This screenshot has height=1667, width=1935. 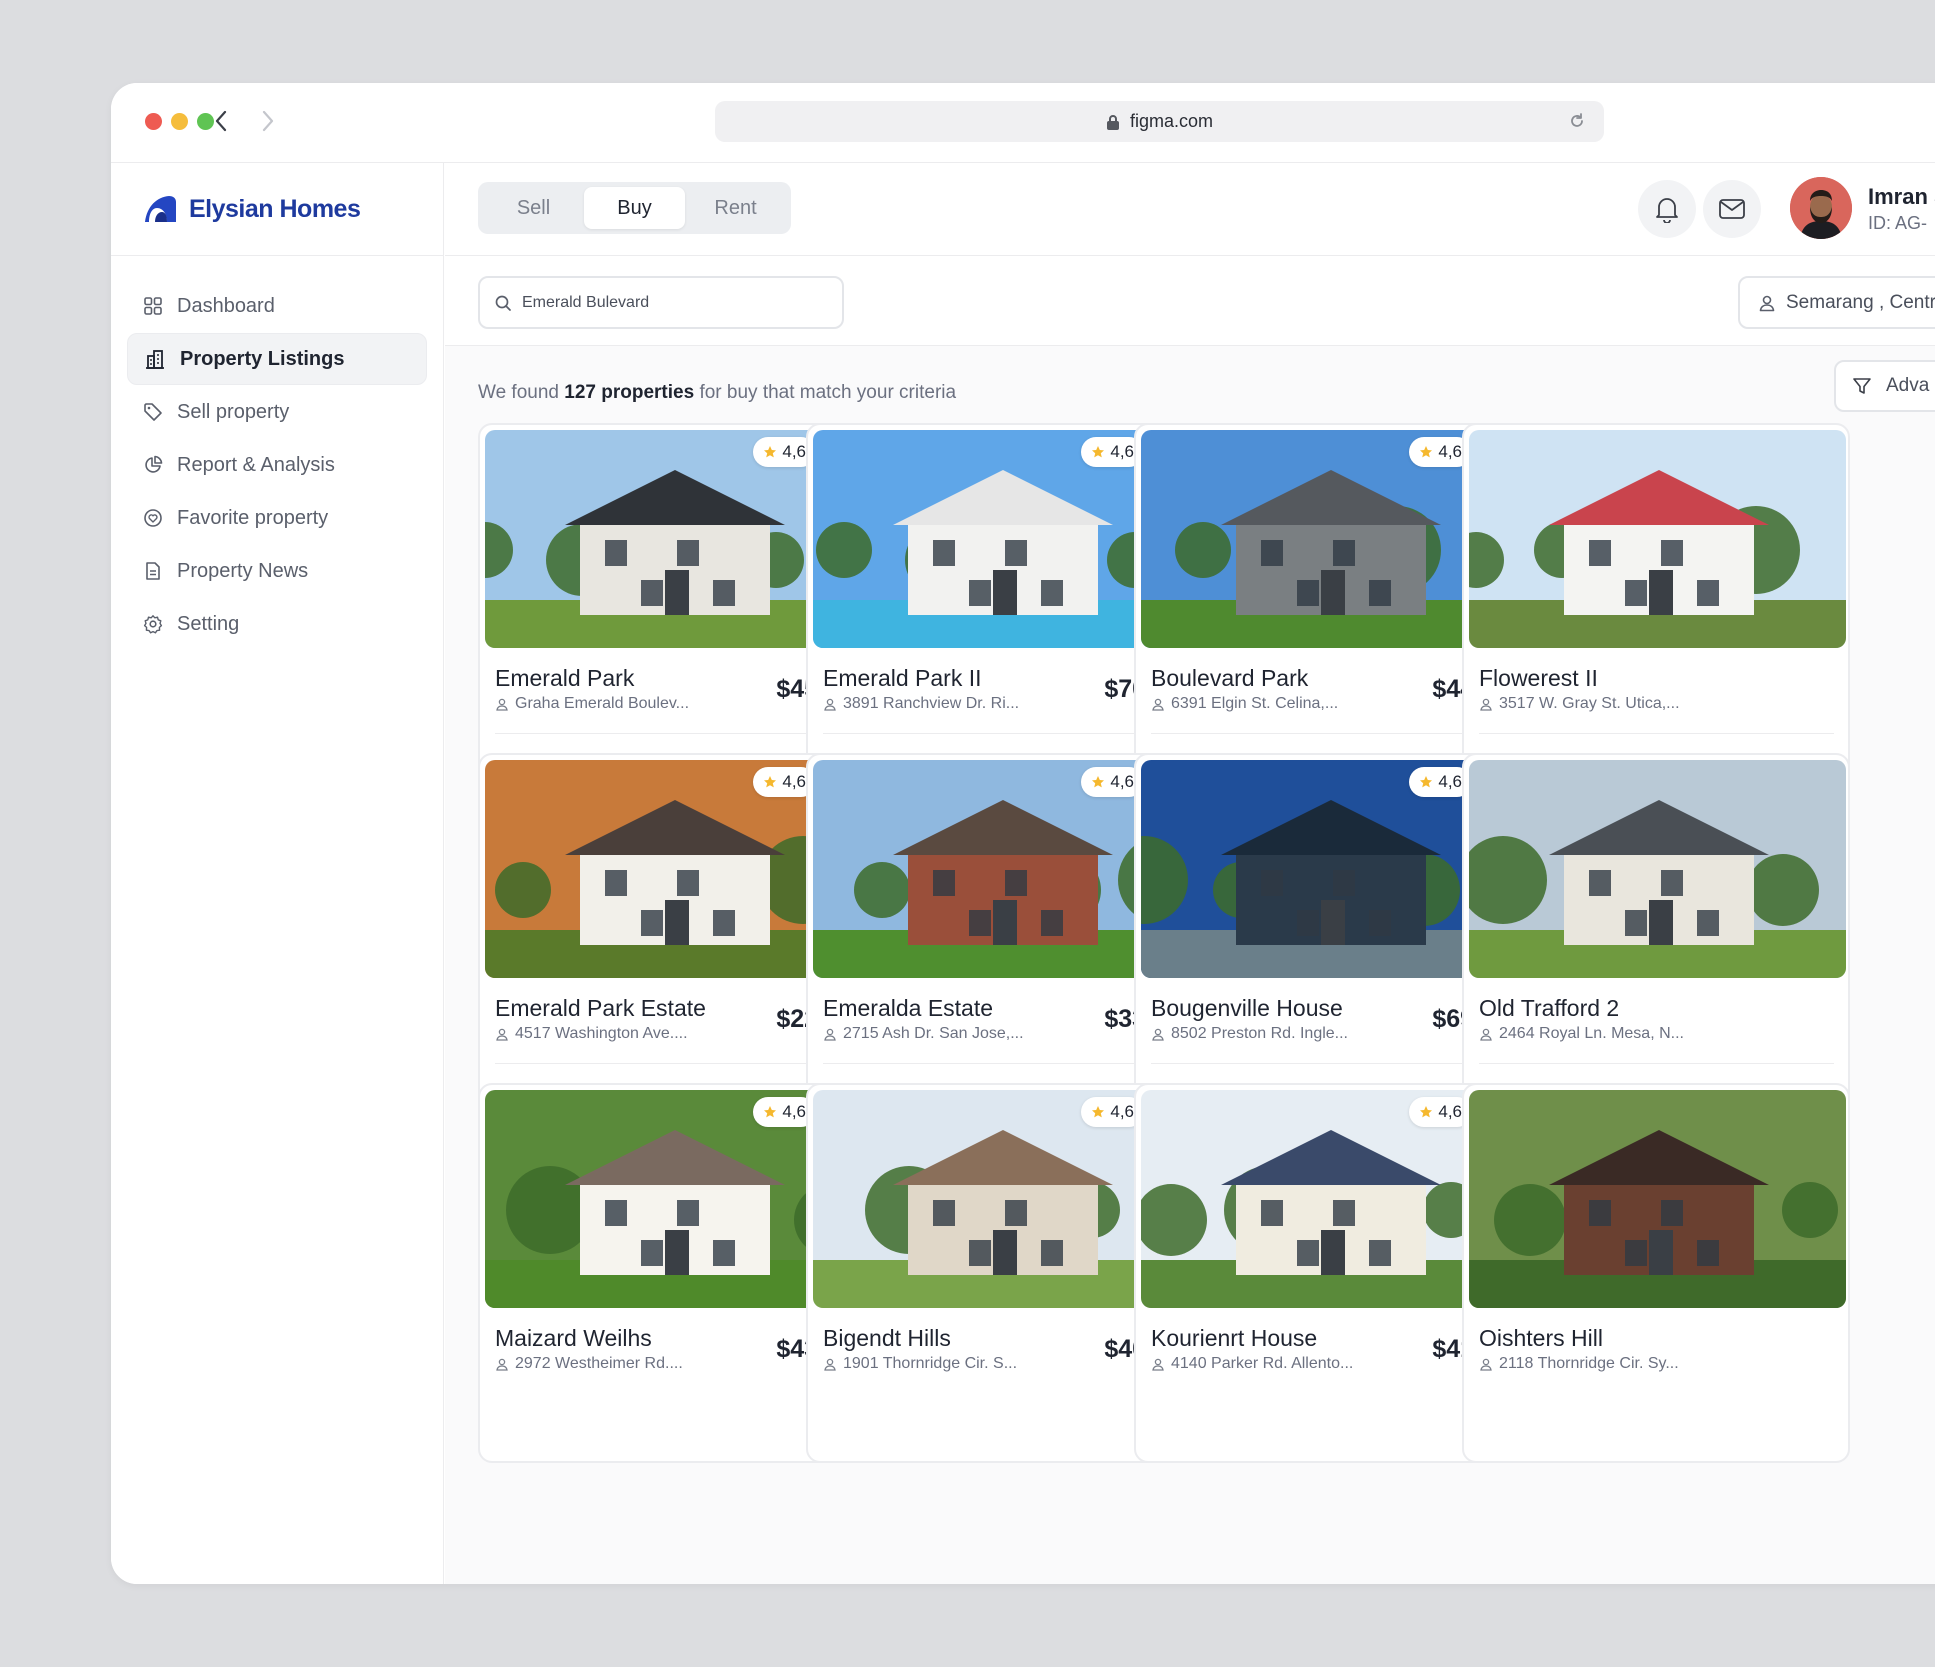 I want to click on property-title: Maizard Weilhs, so click(x=573, y=1338).